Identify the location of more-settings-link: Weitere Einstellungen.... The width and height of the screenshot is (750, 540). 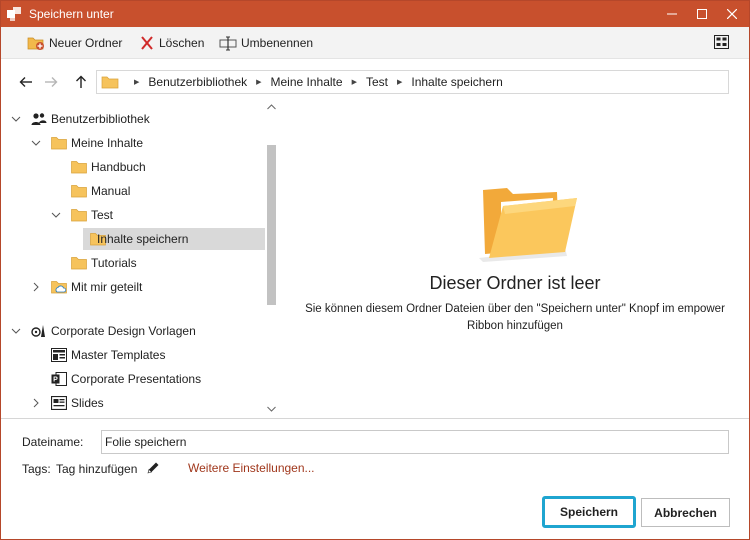
(251, 468).